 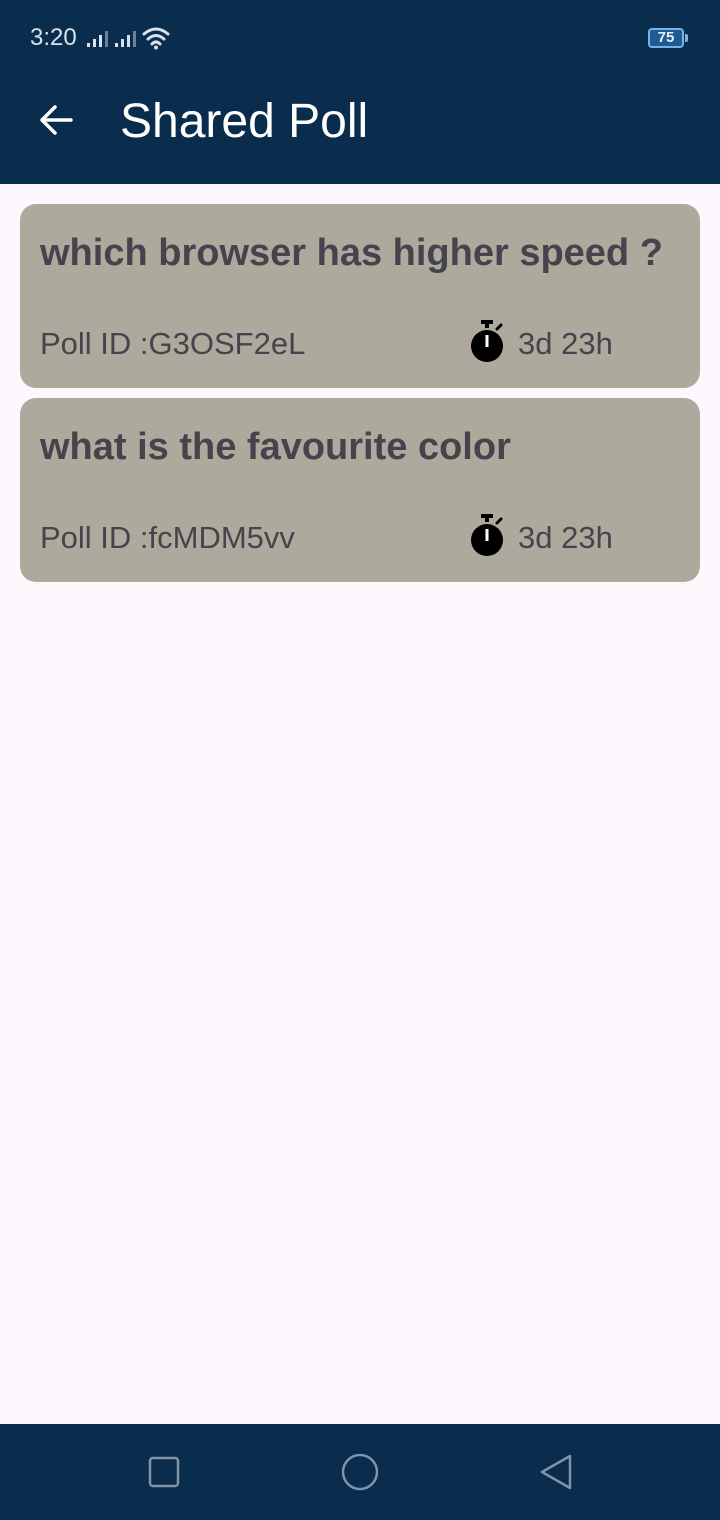 What do you see at coordinates (156, 38) in the screenshot?
I see `wifi-icon` at bounding box center [156, 38].